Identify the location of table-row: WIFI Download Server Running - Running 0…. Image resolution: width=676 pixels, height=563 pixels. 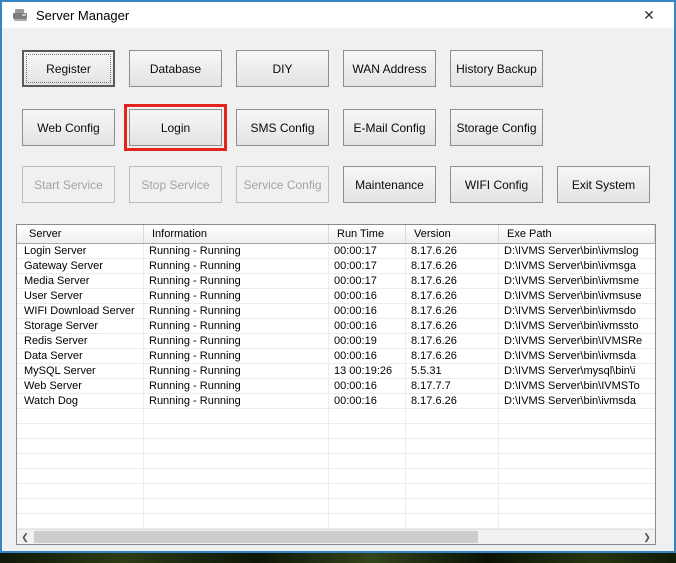
(336, 311).